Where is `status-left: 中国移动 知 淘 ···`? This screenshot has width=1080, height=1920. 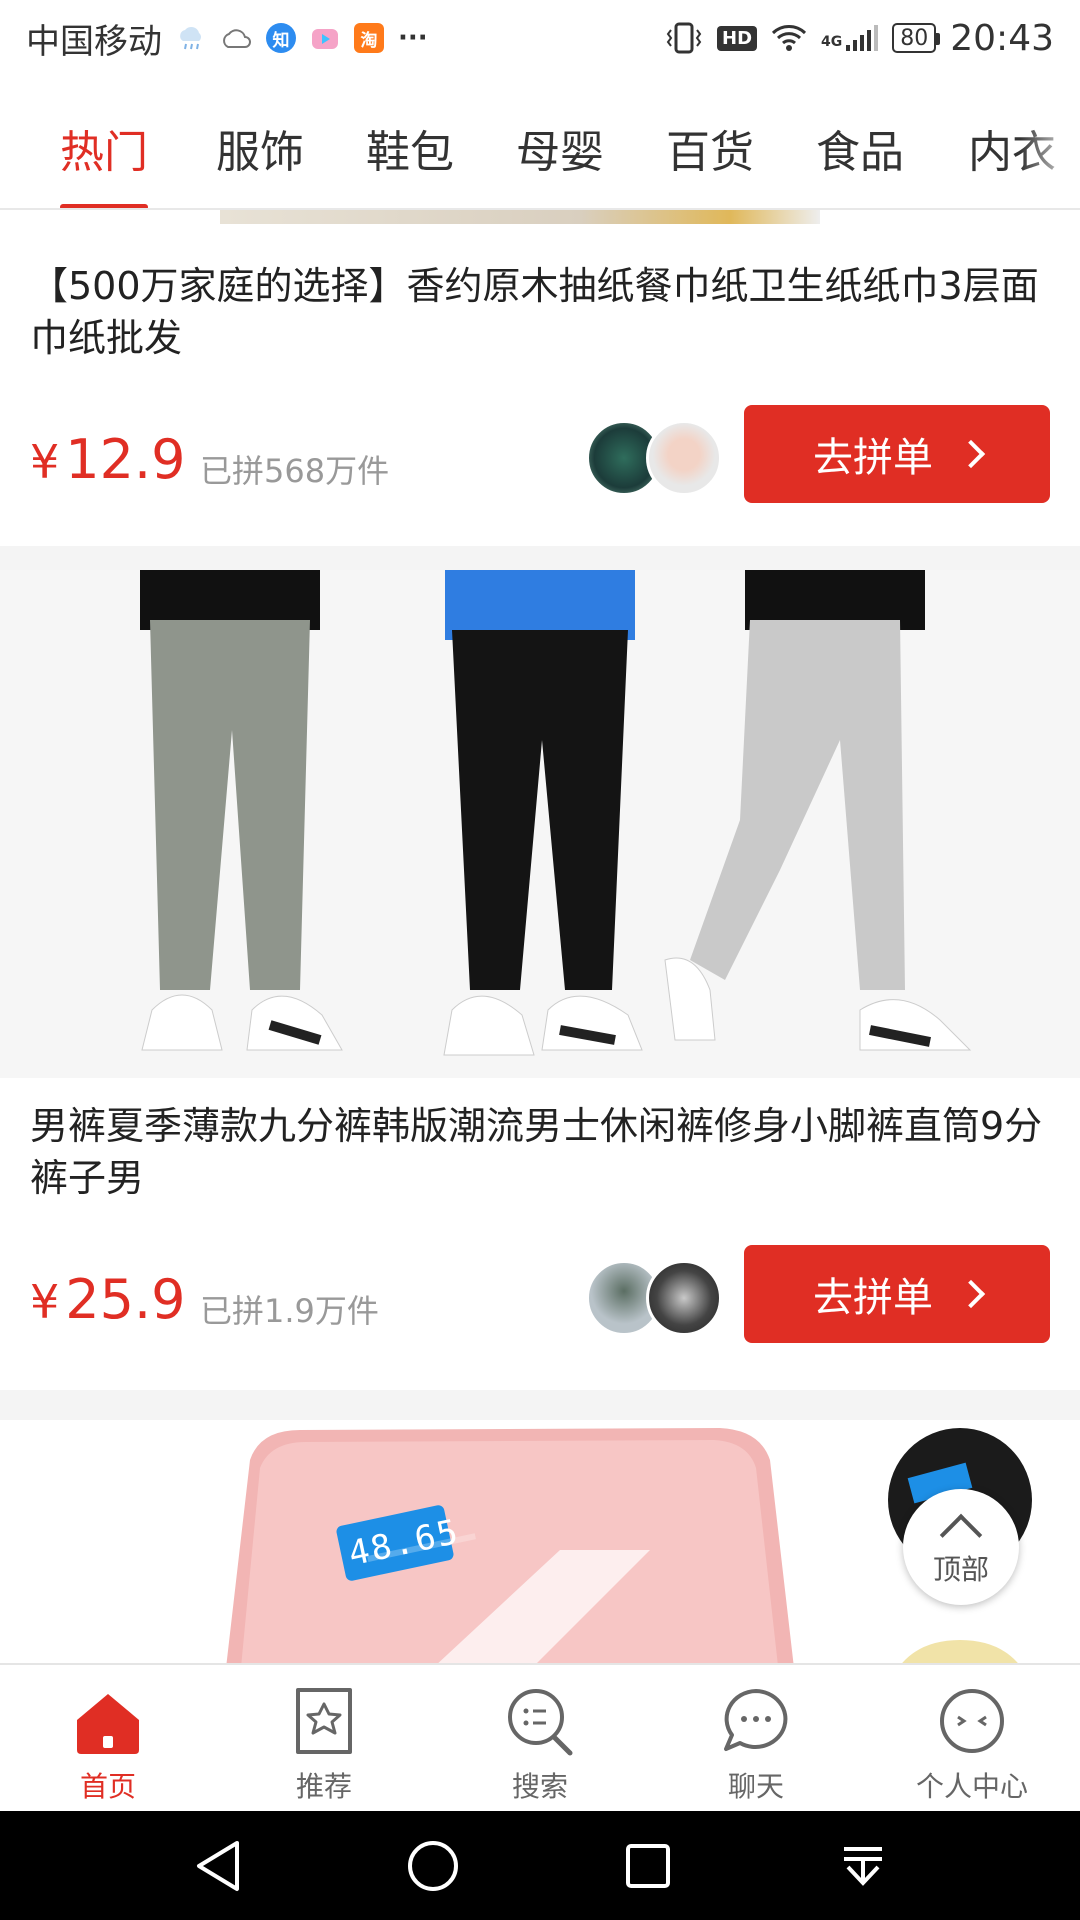
status-left: 中国移动 知 淘 ··· is located at coordinates (227, 38).